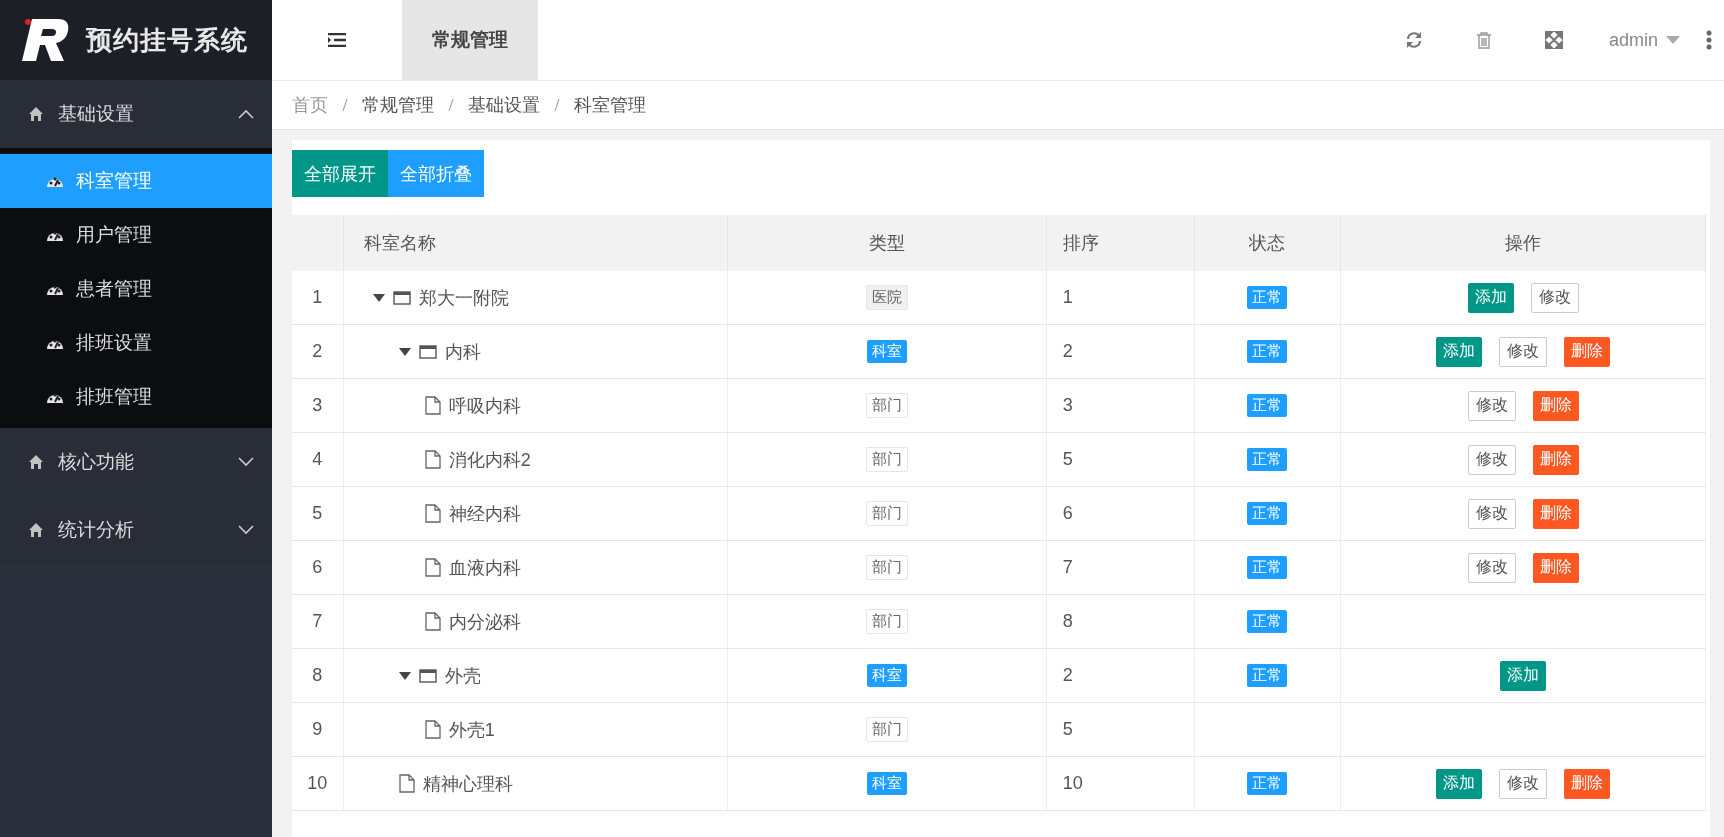  What do you see at coordinates (1067, 513) in the screenshot?
I see `sort-order: 6` at bounding box center [1067, 513].